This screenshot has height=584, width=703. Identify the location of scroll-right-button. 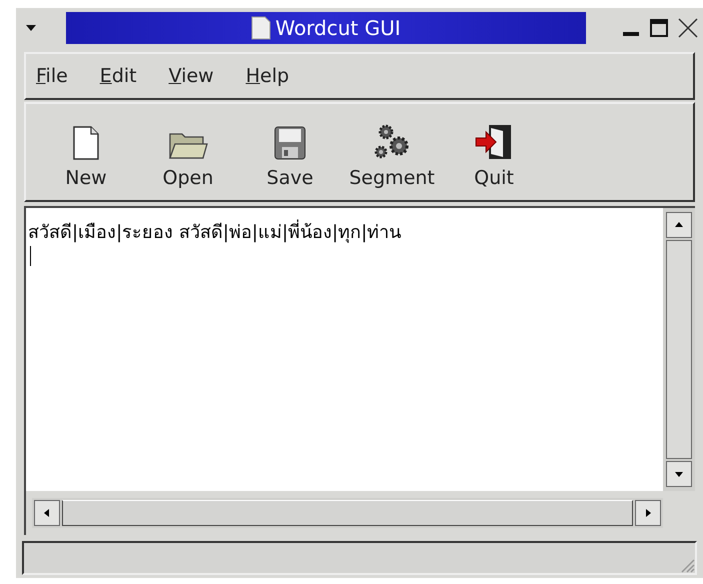
(648, 513).